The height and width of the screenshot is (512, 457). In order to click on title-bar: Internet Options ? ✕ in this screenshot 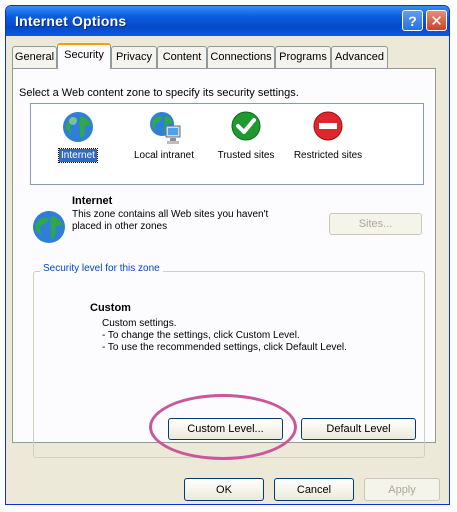, I will do `click(227, 21)`.